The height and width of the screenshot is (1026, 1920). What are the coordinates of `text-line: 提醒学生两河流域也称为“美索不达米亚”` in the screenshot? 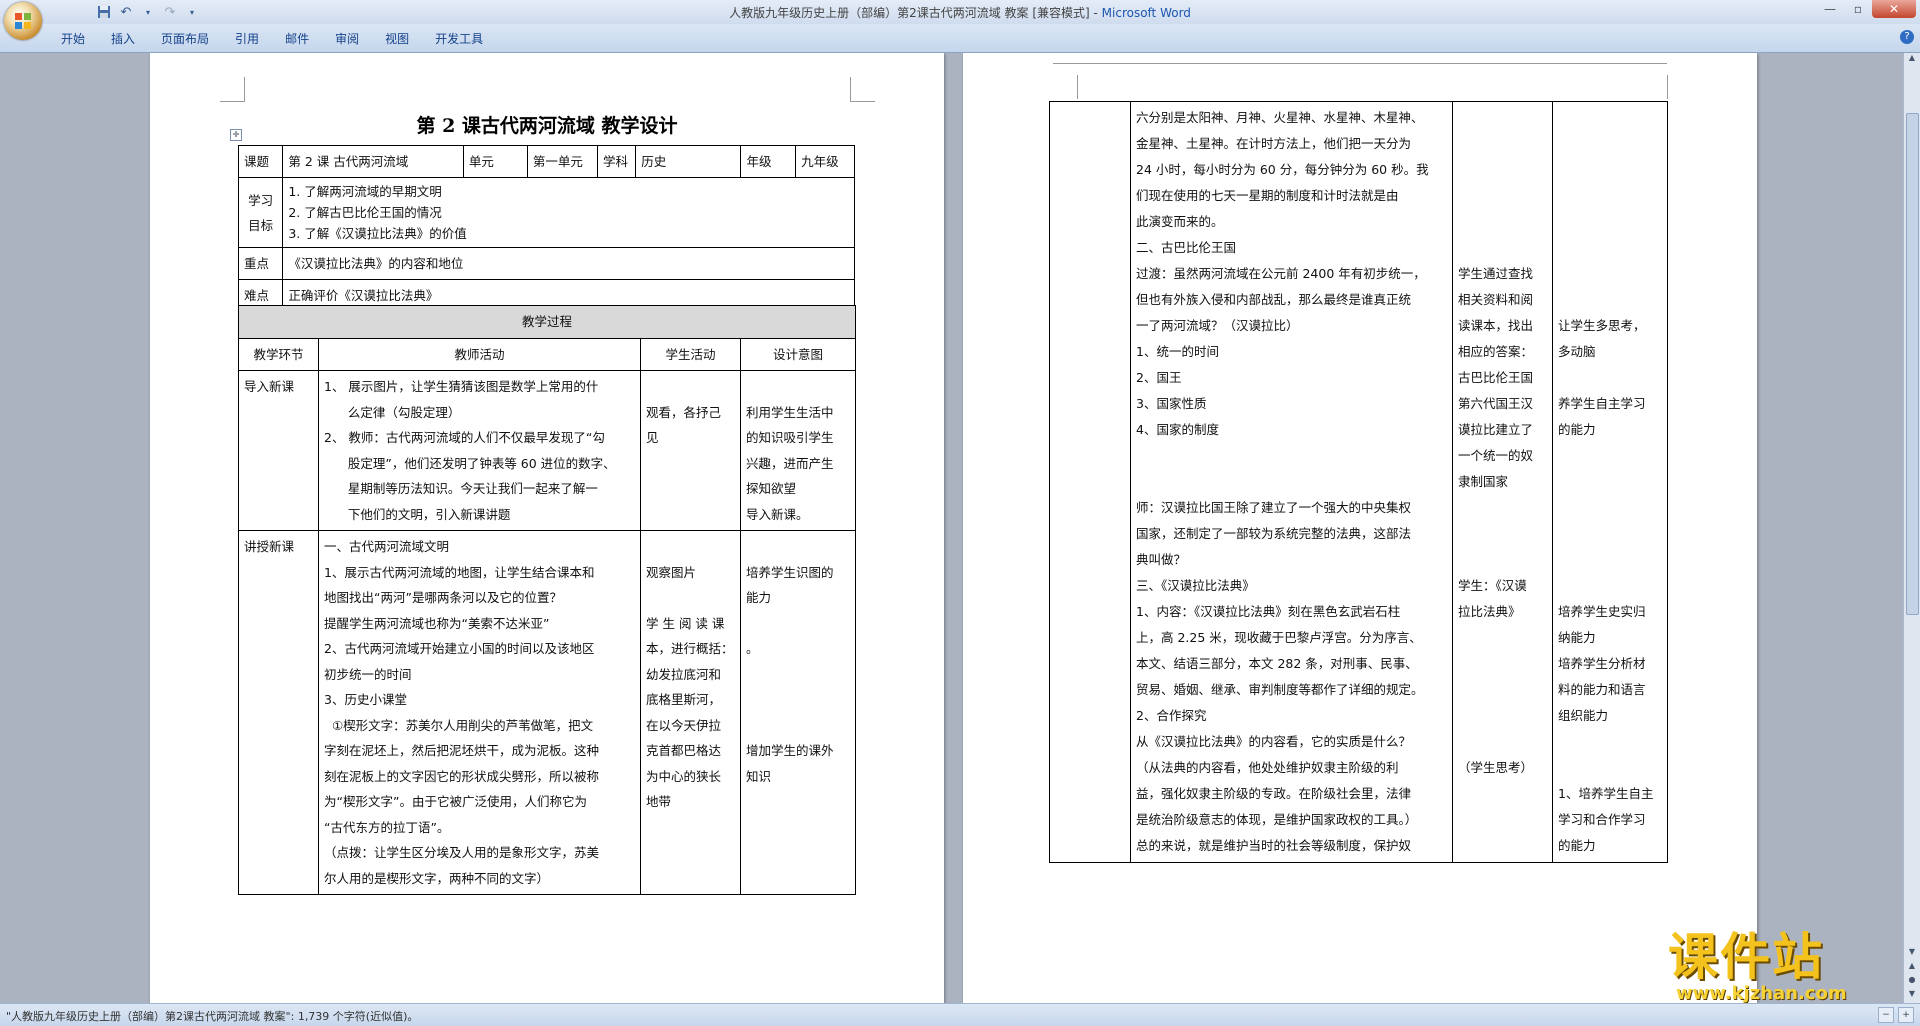 It's located at (437, 623).